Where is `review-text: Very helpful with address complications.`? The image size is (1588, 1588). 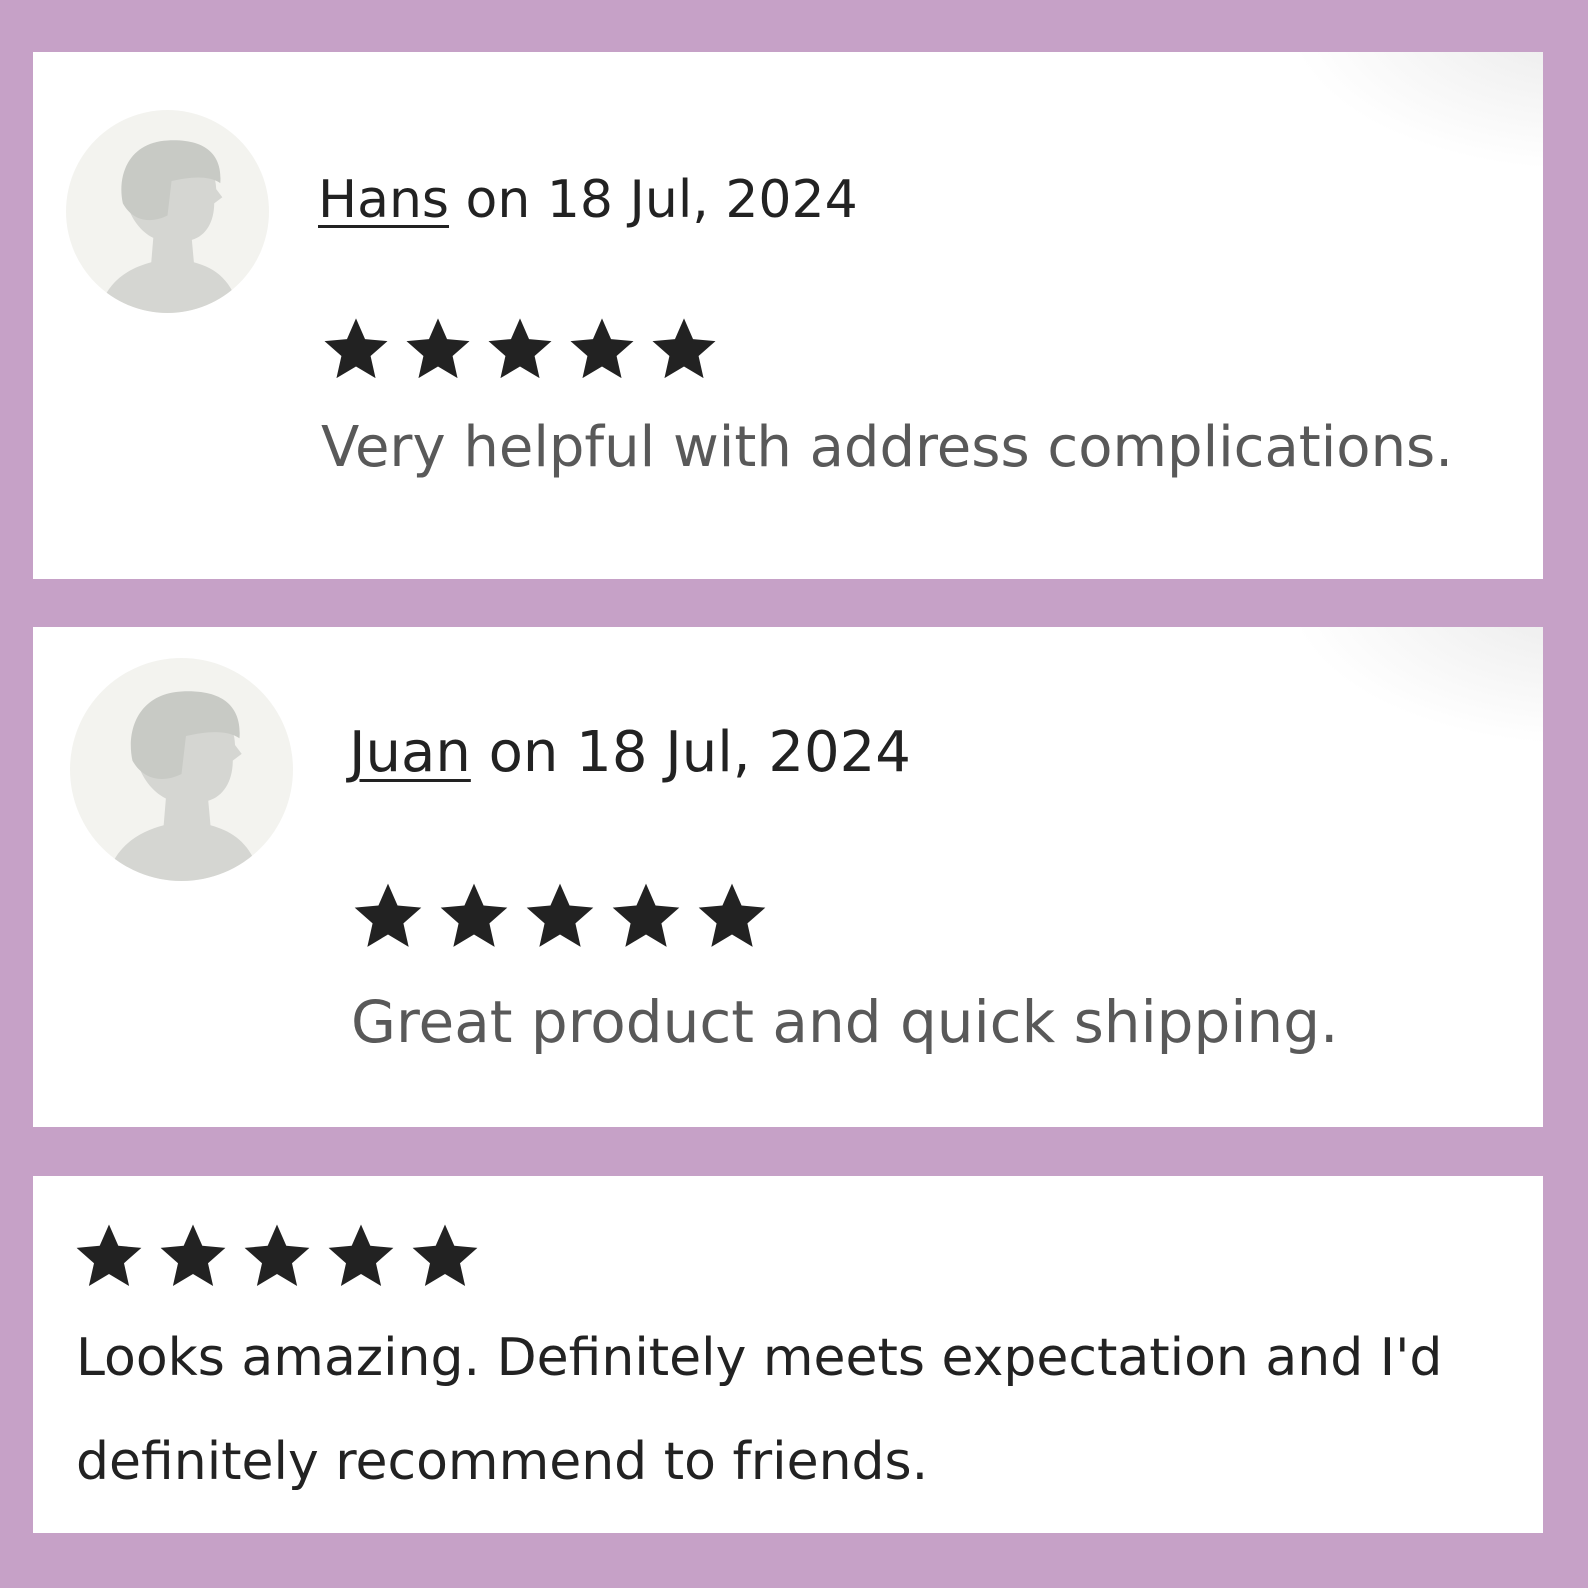 review-text: Very helpful with address complications. is located at coordinates (887, 447).